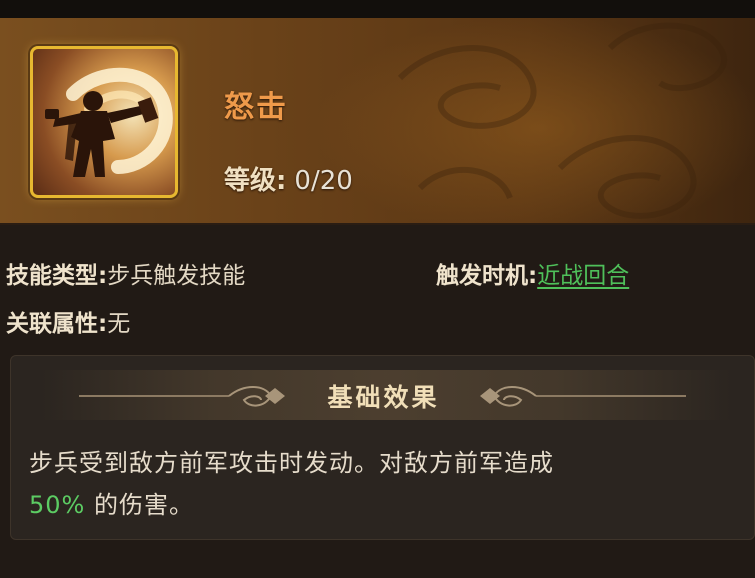  What do you see at coordinates (255, 181) in the screenshot?
I see `level-label: 等级:` at bounding box center [255, 181].